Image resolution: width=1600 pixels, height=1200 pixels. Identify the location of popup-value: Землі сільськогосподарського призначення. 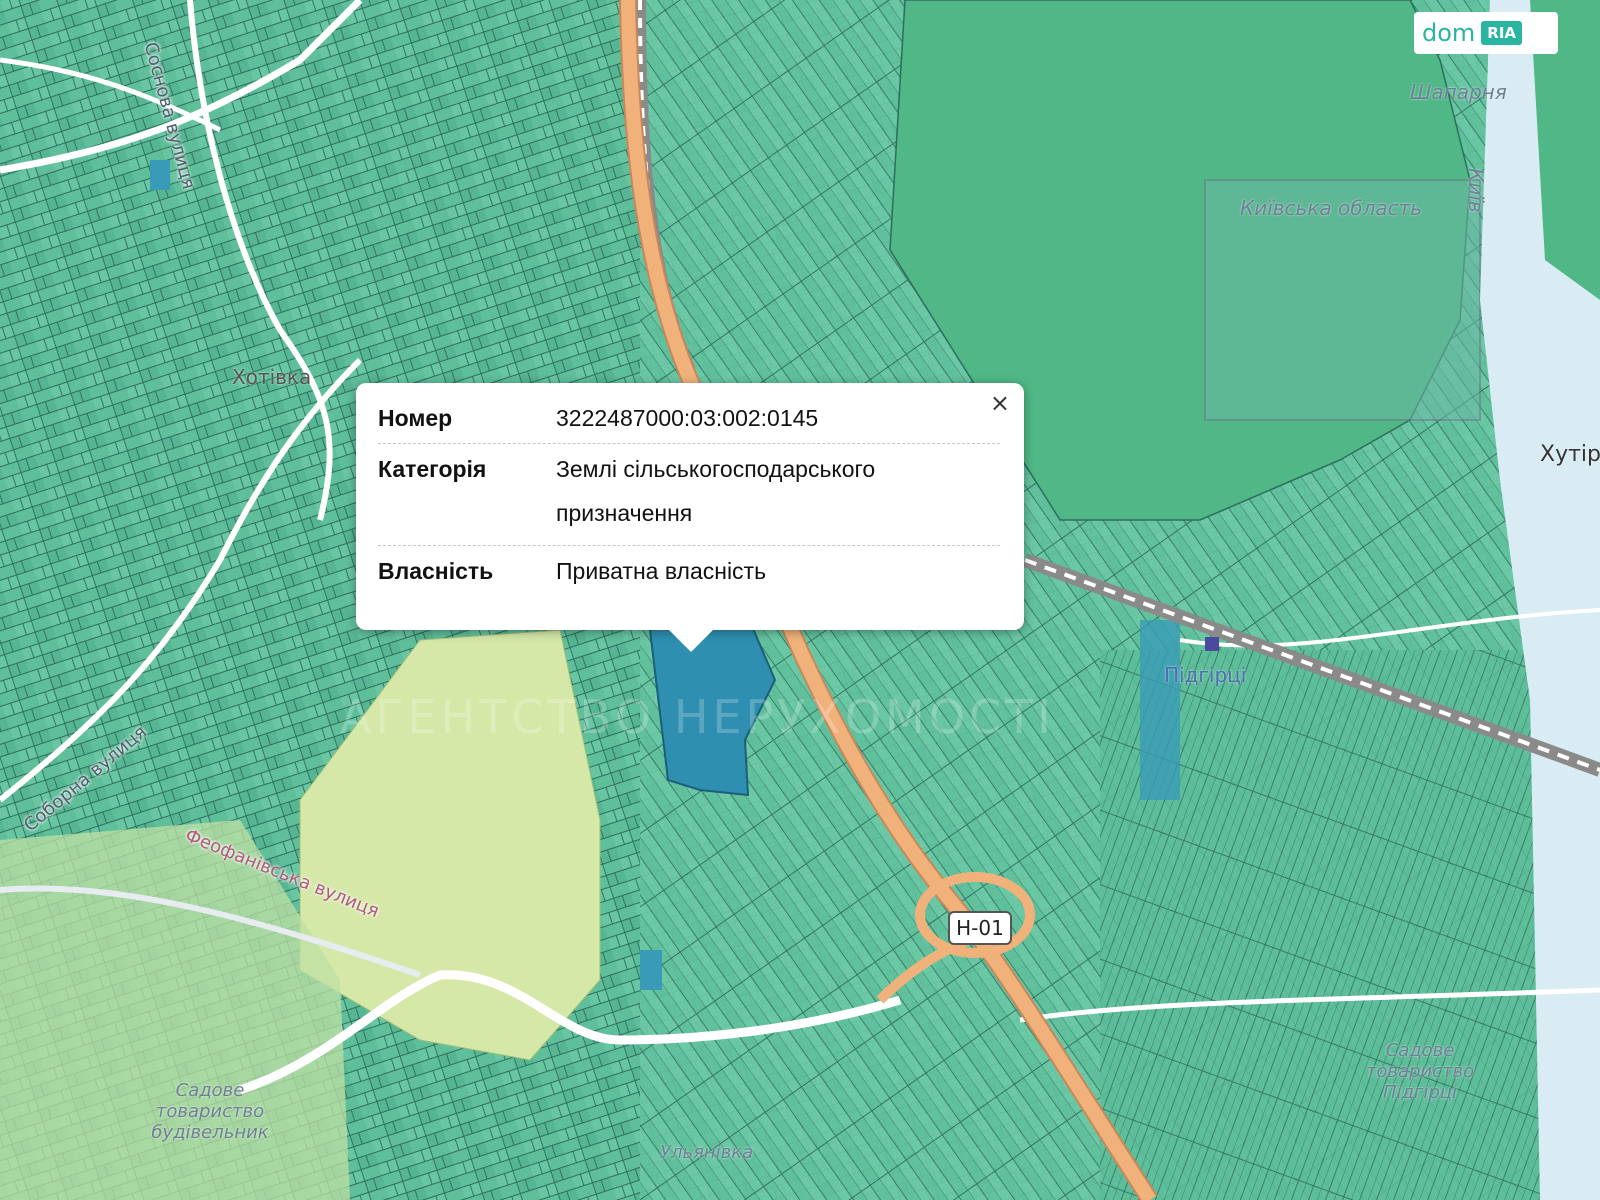
(716, 491).